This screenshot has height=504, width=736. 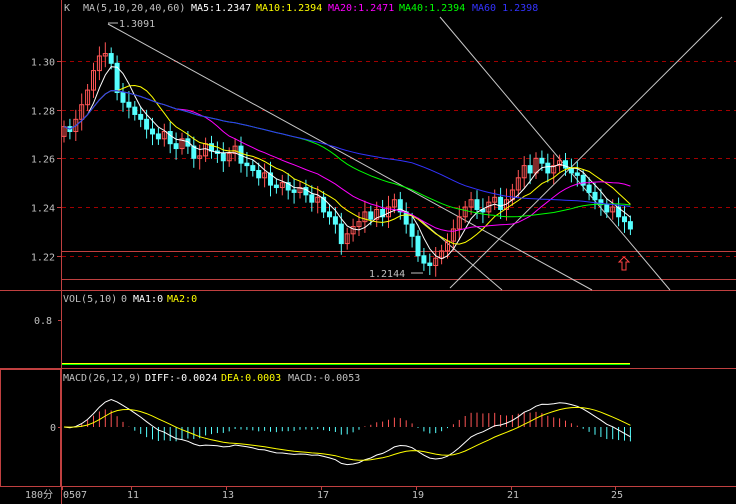 I want to click on volume-panel: VOL(5,10) 0 MA1:0 MA2:0 0.8, so click(x=332, y=329).